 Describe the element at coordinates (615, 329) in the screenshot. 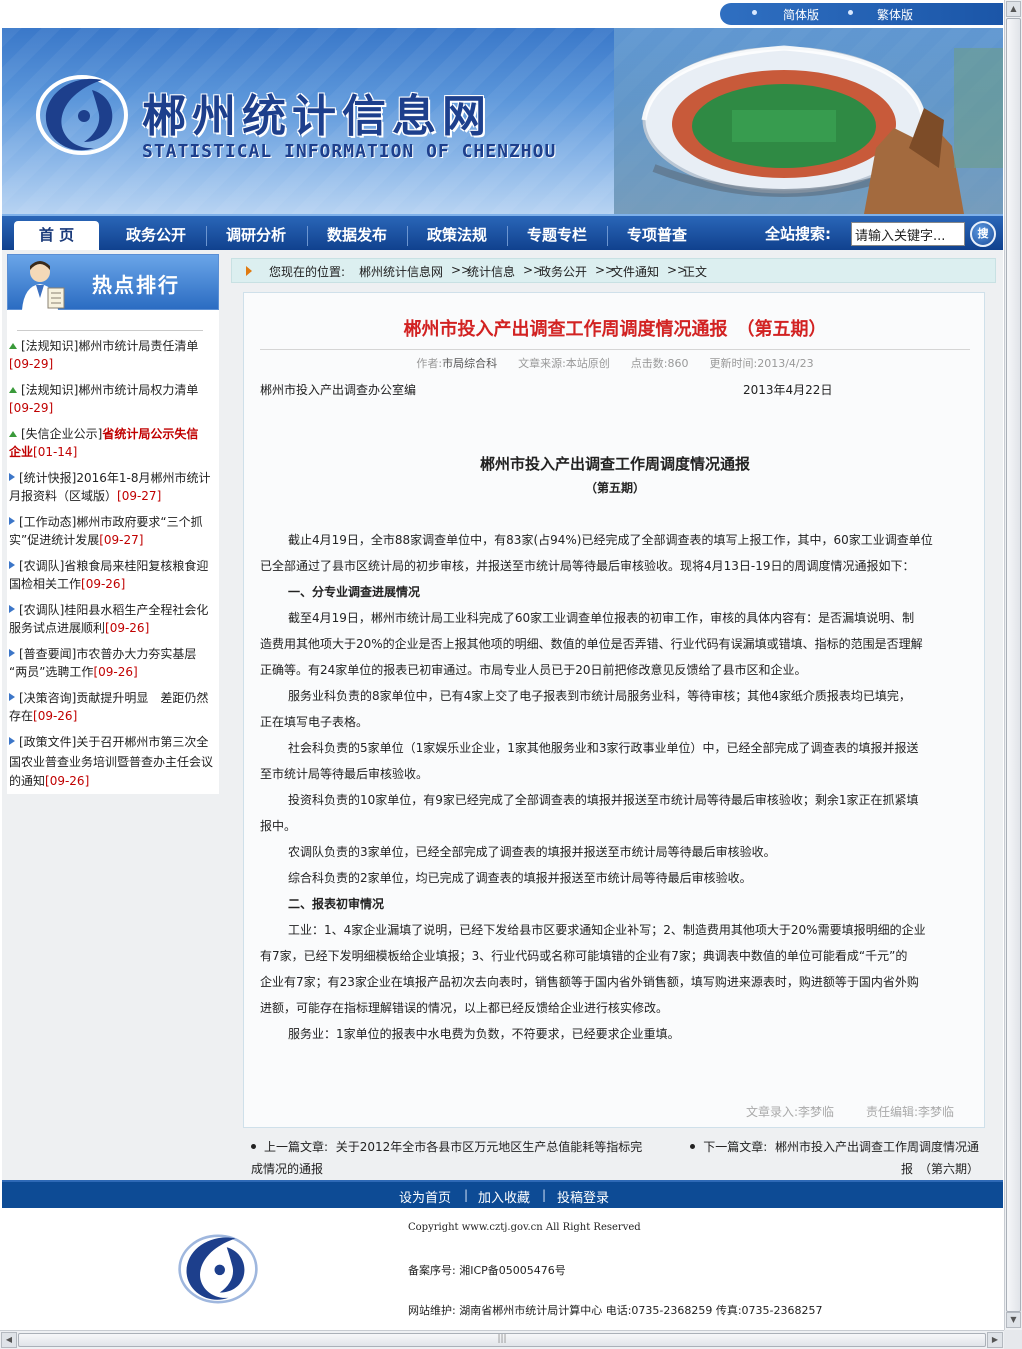

I see `article-title: 郴州市投入产出调查工作周调度情况通报 （第五期）` at that location.